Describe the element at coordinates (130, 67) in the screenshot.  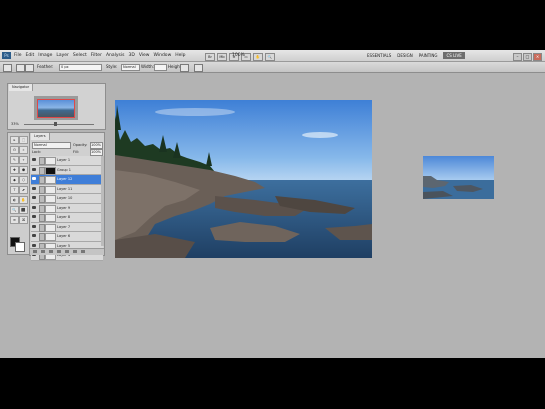
I see `style-select: Normal` at that location.